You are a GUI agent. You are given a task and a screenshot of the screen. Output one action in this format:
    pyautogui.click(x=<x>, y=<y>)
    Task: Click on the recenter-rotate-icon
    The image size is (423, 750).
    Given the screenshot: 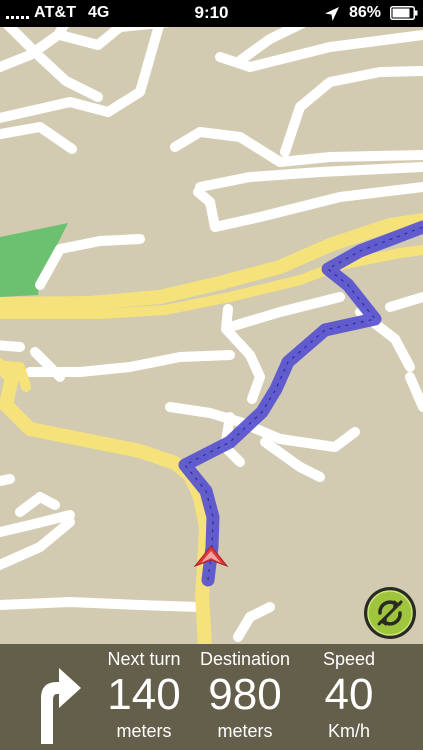 What is the action you would take?
    pyautogui.click(x=390, y=613)
    